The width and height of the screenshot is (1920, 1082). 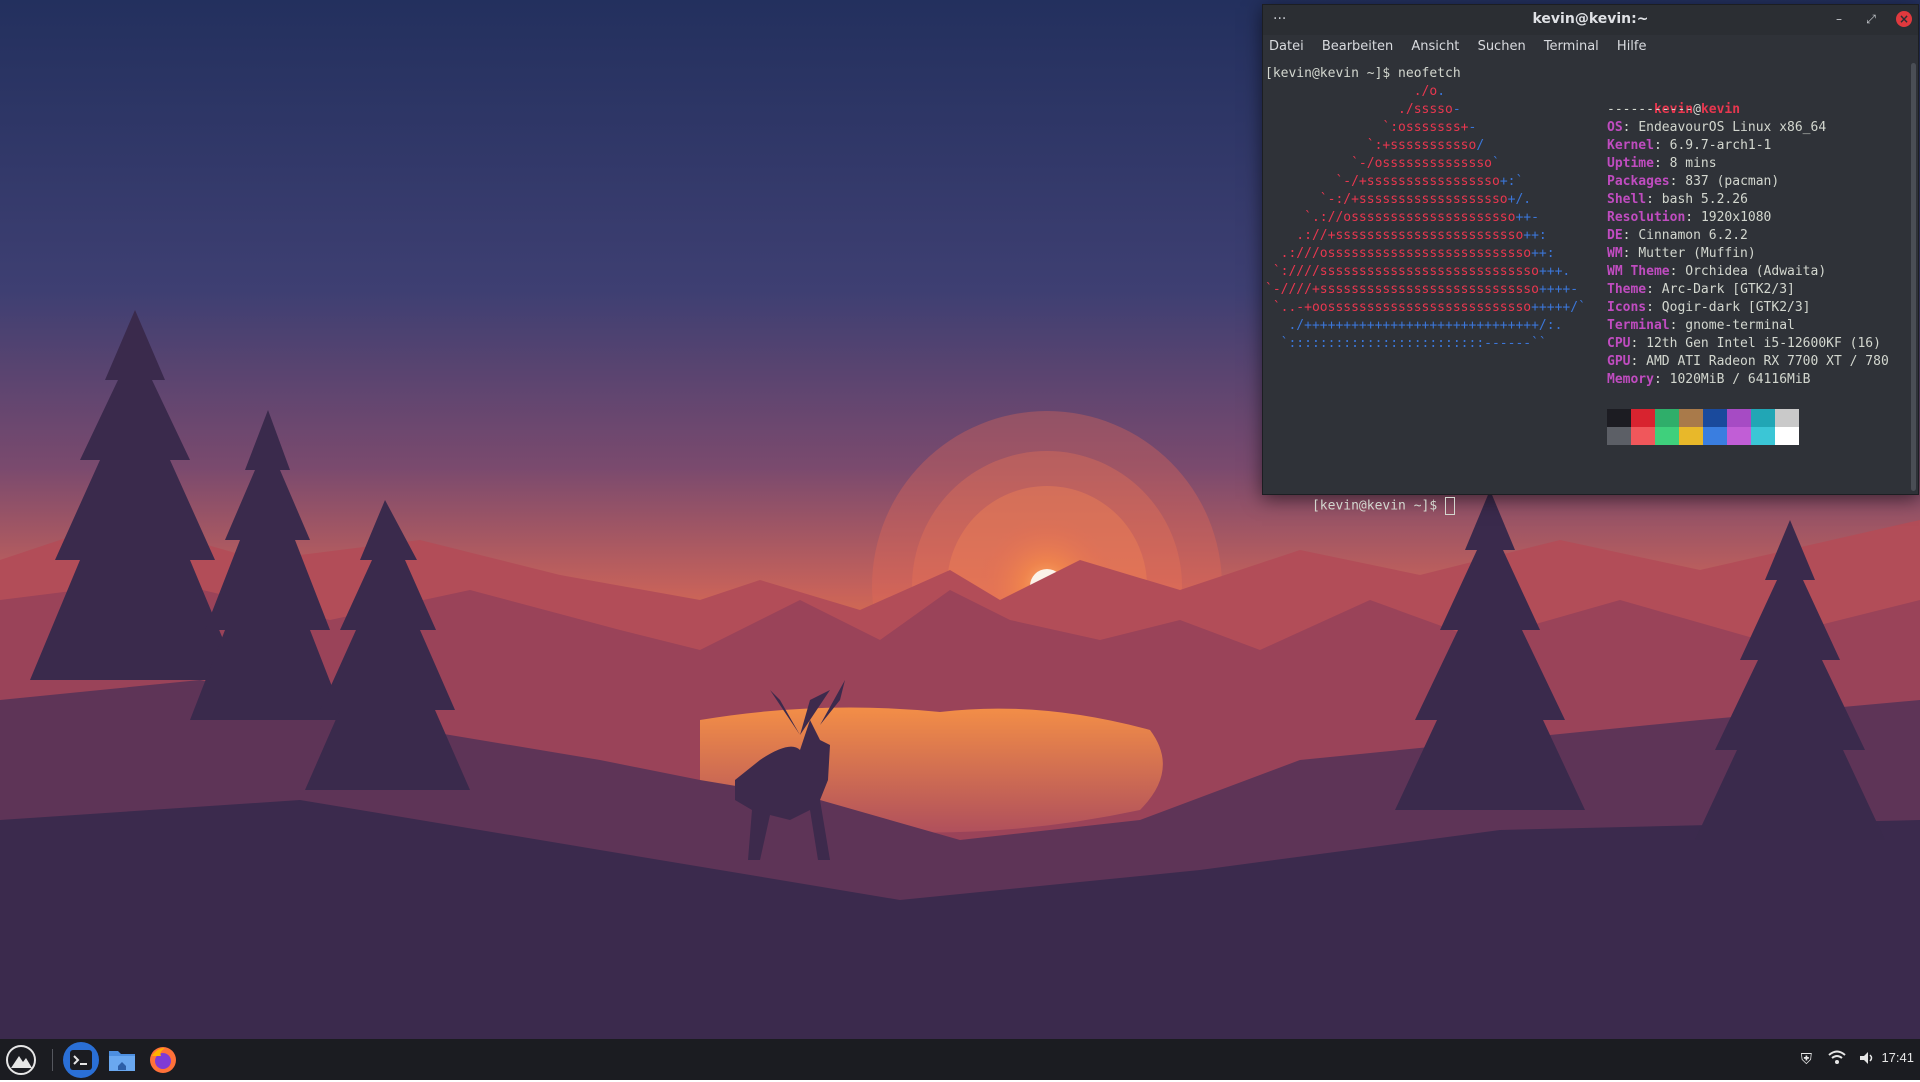 I want to click on ascii-logo-line: `..-+oossssssssssssssssssssssssso+++++/`, so click(x=1425, y=308).